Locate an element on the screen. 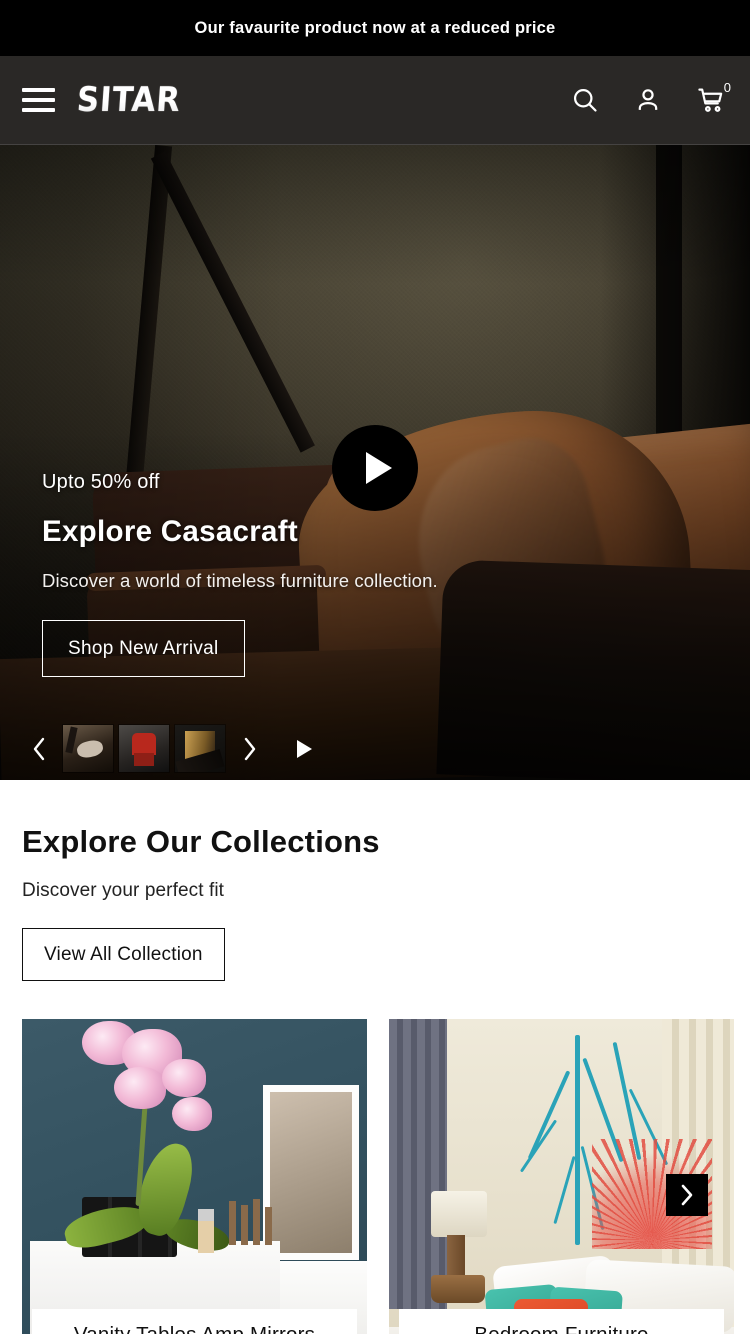 The width and height of the screenshot is (750, 1334). site-header: SITAR 0 is located at coordinates (375, 100).